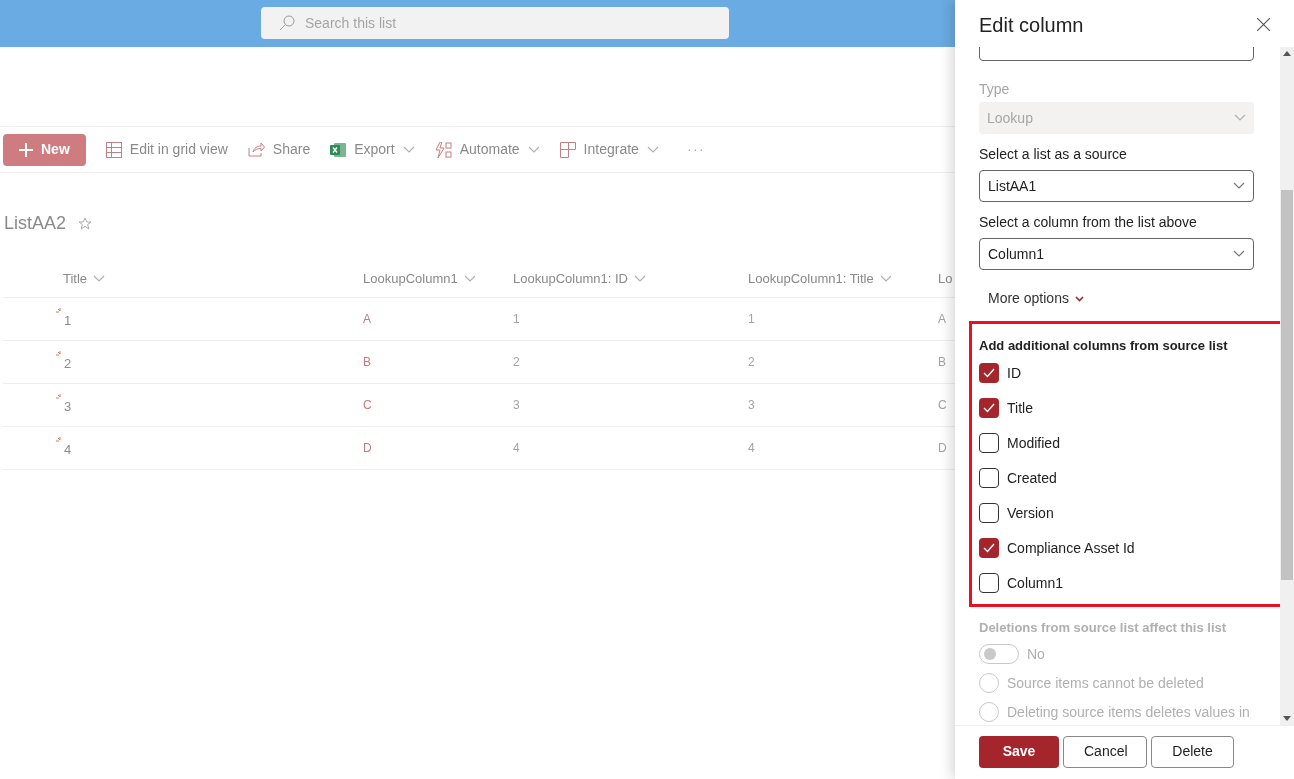 The width and height of the screenshot is (1294, 779). I want to click on item-link: 2, so click(68, 363).